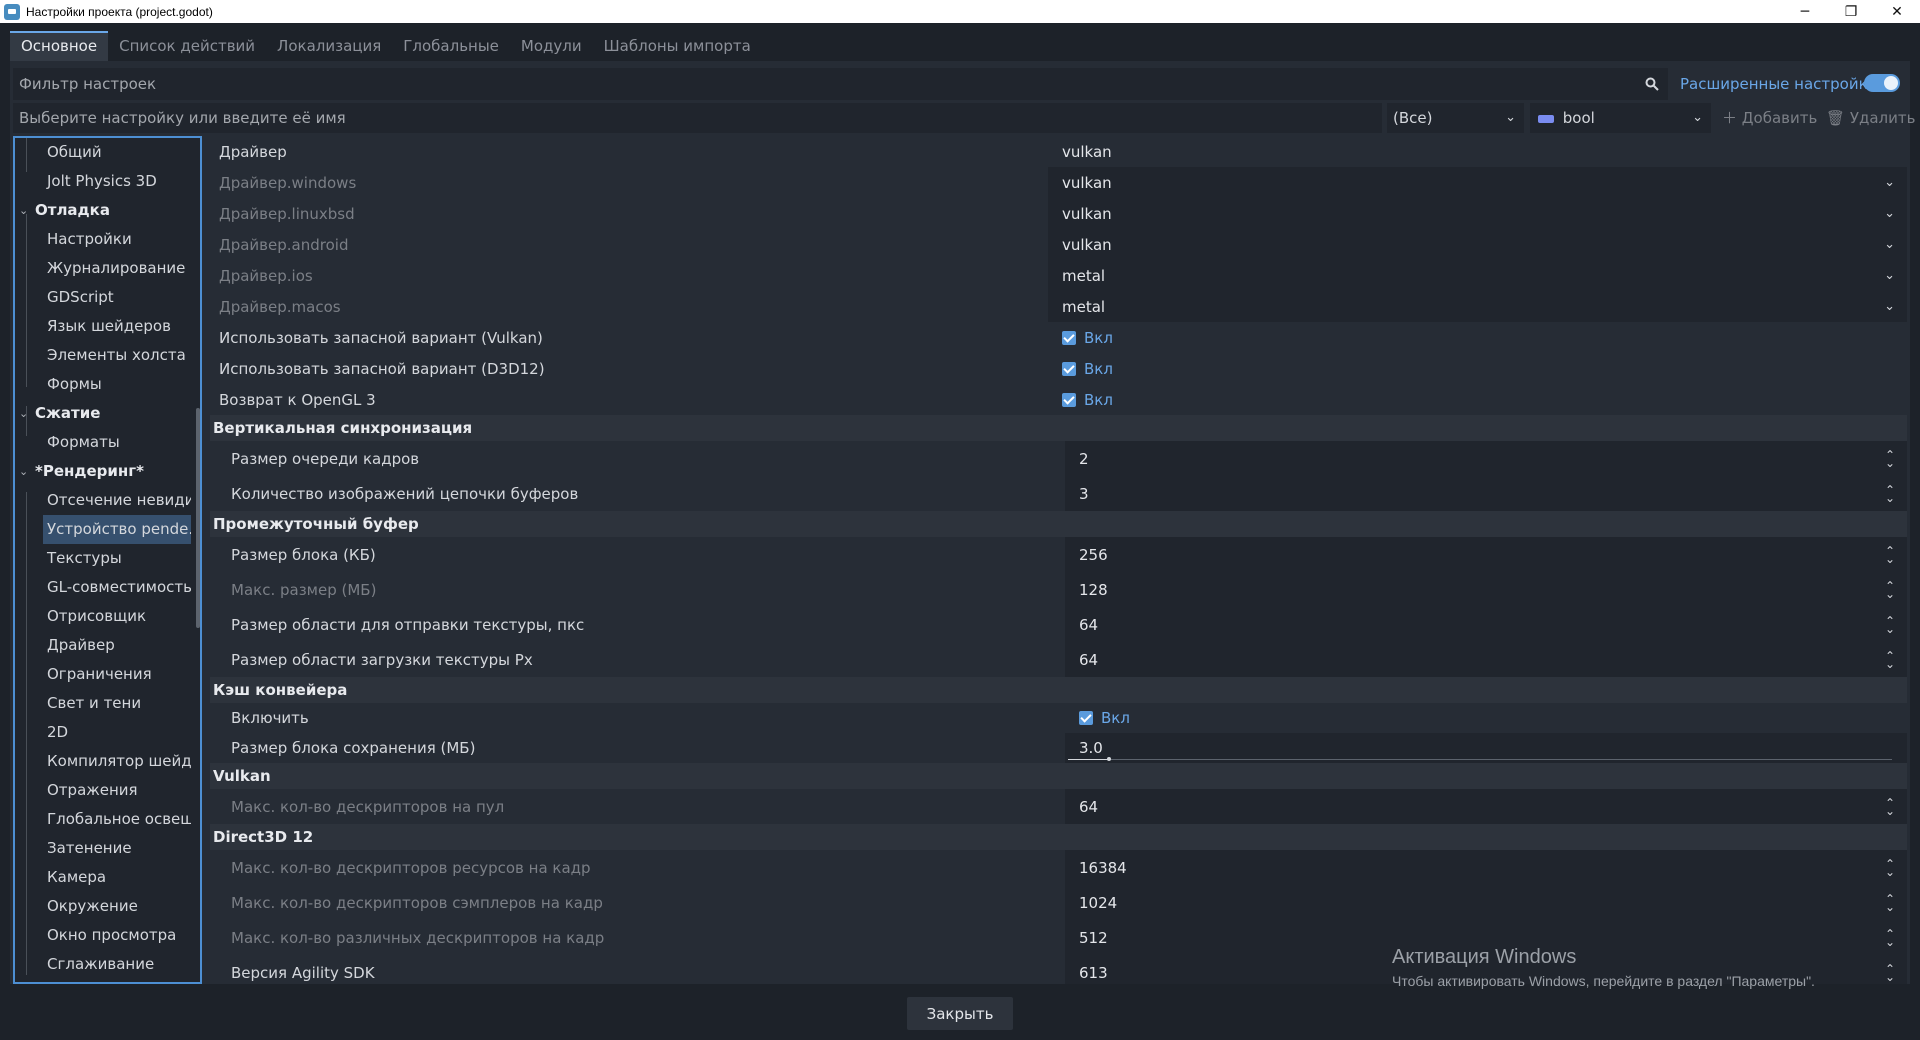  I want to click on tree-item: Свет и тени, so click(117, 703).